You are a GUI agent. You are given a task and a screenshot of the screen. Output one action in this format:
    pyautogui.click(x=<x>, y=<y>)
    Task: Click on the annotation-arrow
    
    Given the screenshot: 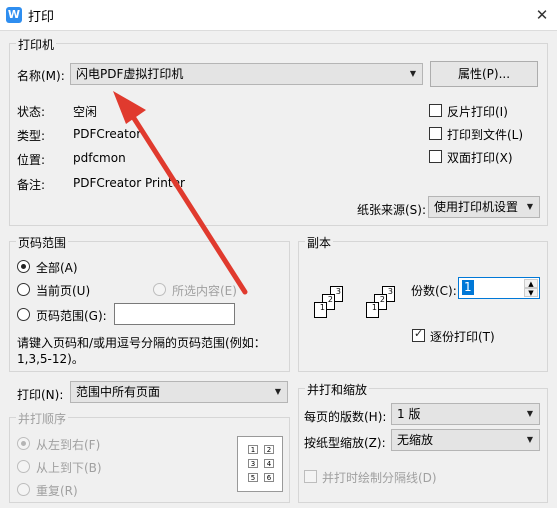 What is the action you would take?
    pyautogui.click(x=180, y=193)
    